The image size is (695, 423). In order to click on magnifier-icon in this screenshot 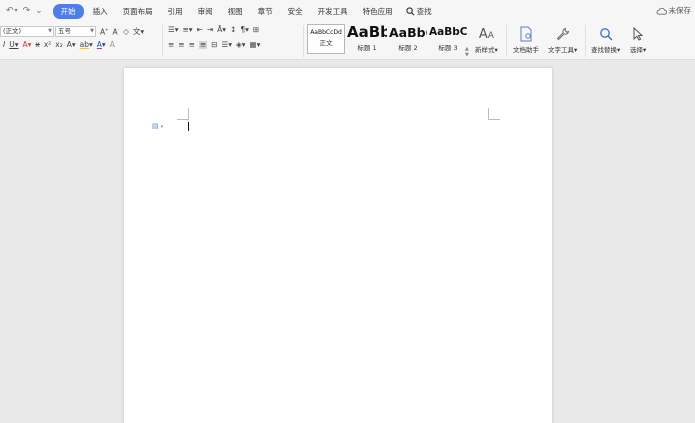, I will do `click(606, 34)`.